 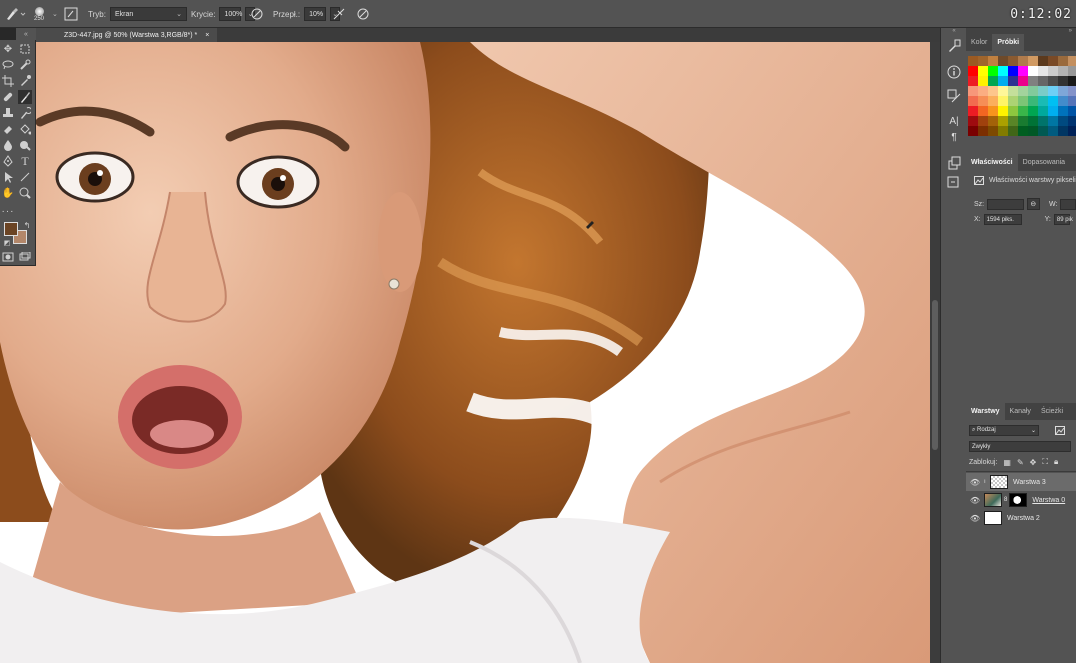 What do you see at coordinates (1008, 42) in the screenshot?
I see `tab-swatches: Próbki` at bounding box center [1008, 42].